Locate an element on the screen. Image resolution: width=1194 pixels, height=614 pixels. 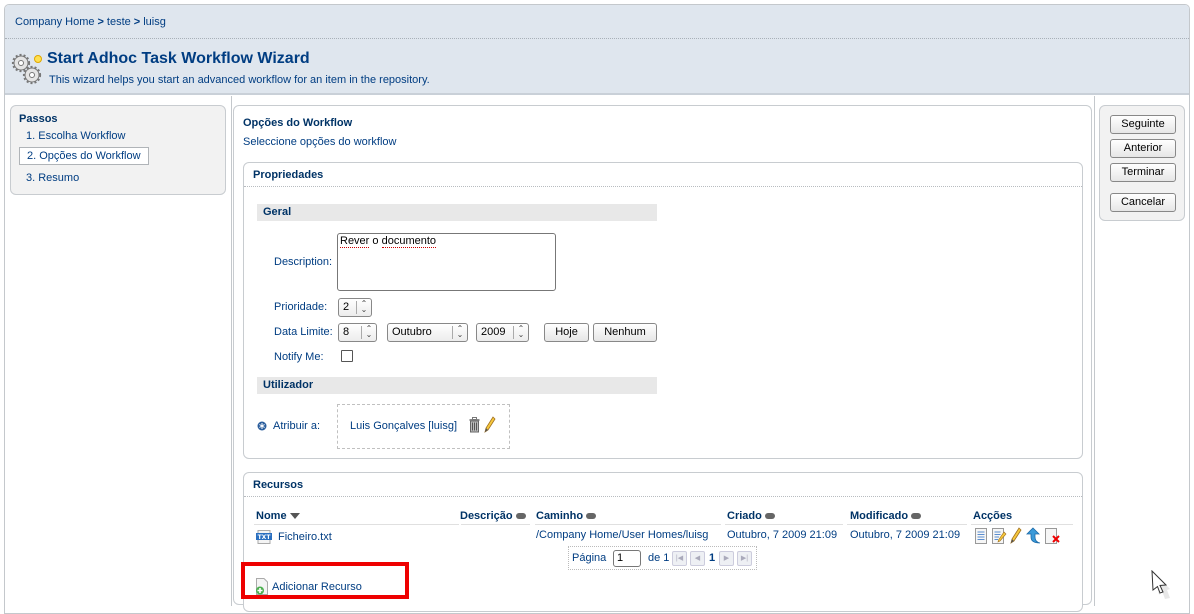
sort-descending-icon is located at coordinates (294, 516).